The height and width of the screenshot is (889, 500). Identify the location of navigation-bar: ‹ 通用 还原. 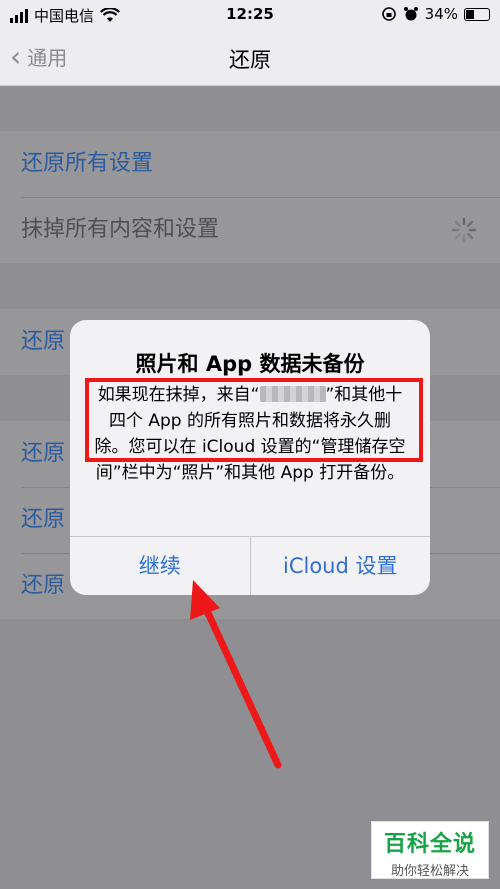
(250, 58).